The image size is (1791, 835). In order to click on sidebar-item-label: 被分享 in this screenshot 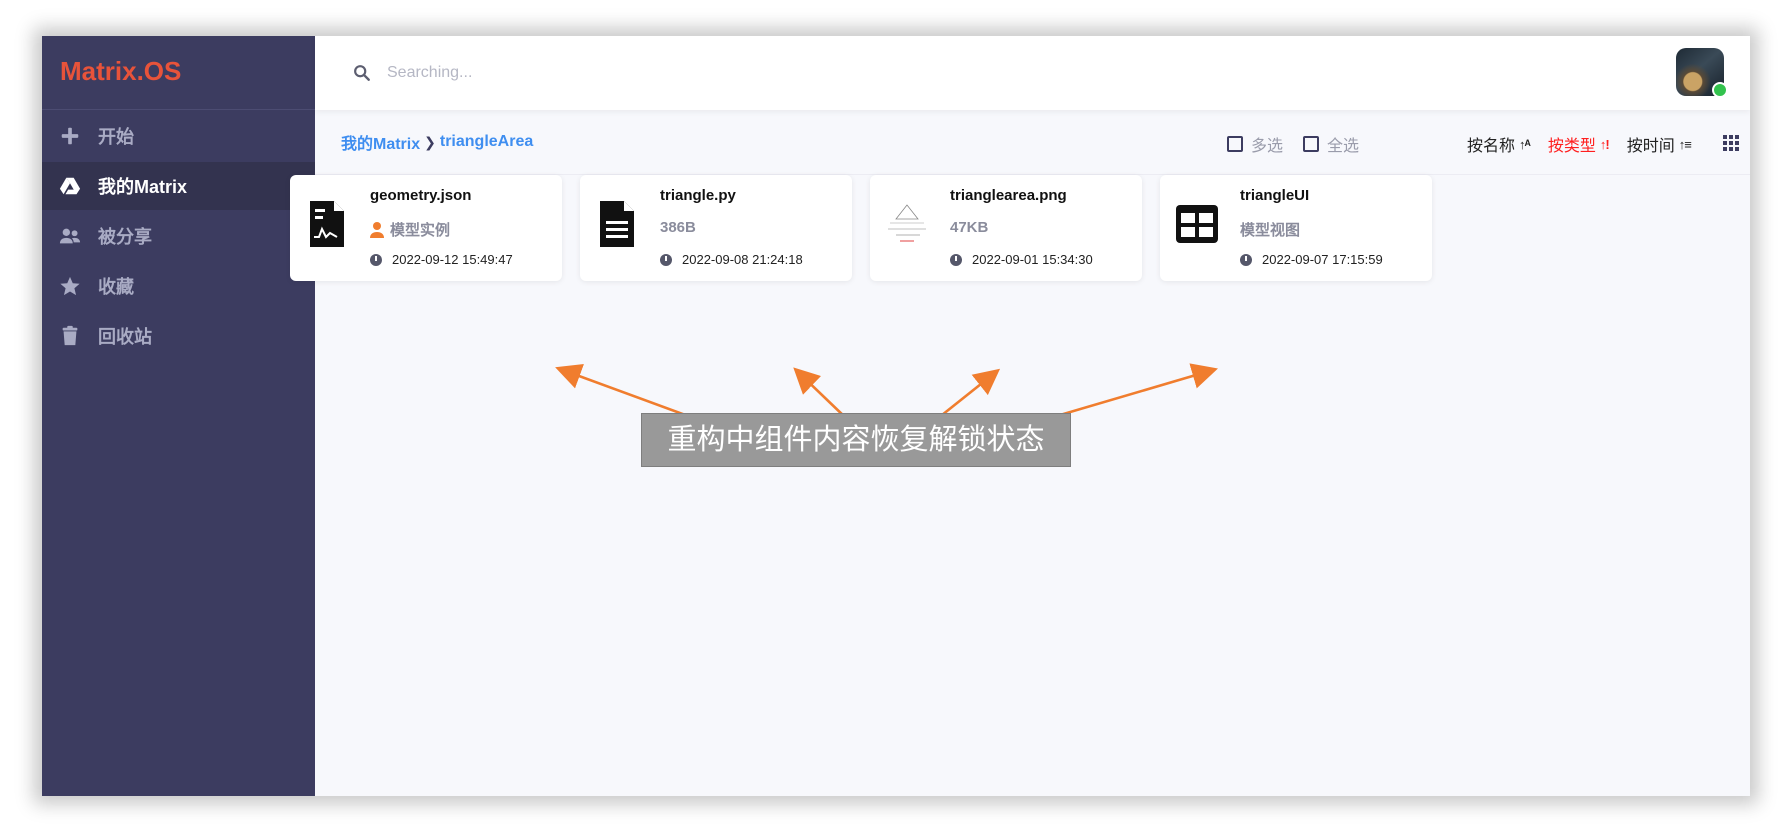, I will do `click(125, 237)`.